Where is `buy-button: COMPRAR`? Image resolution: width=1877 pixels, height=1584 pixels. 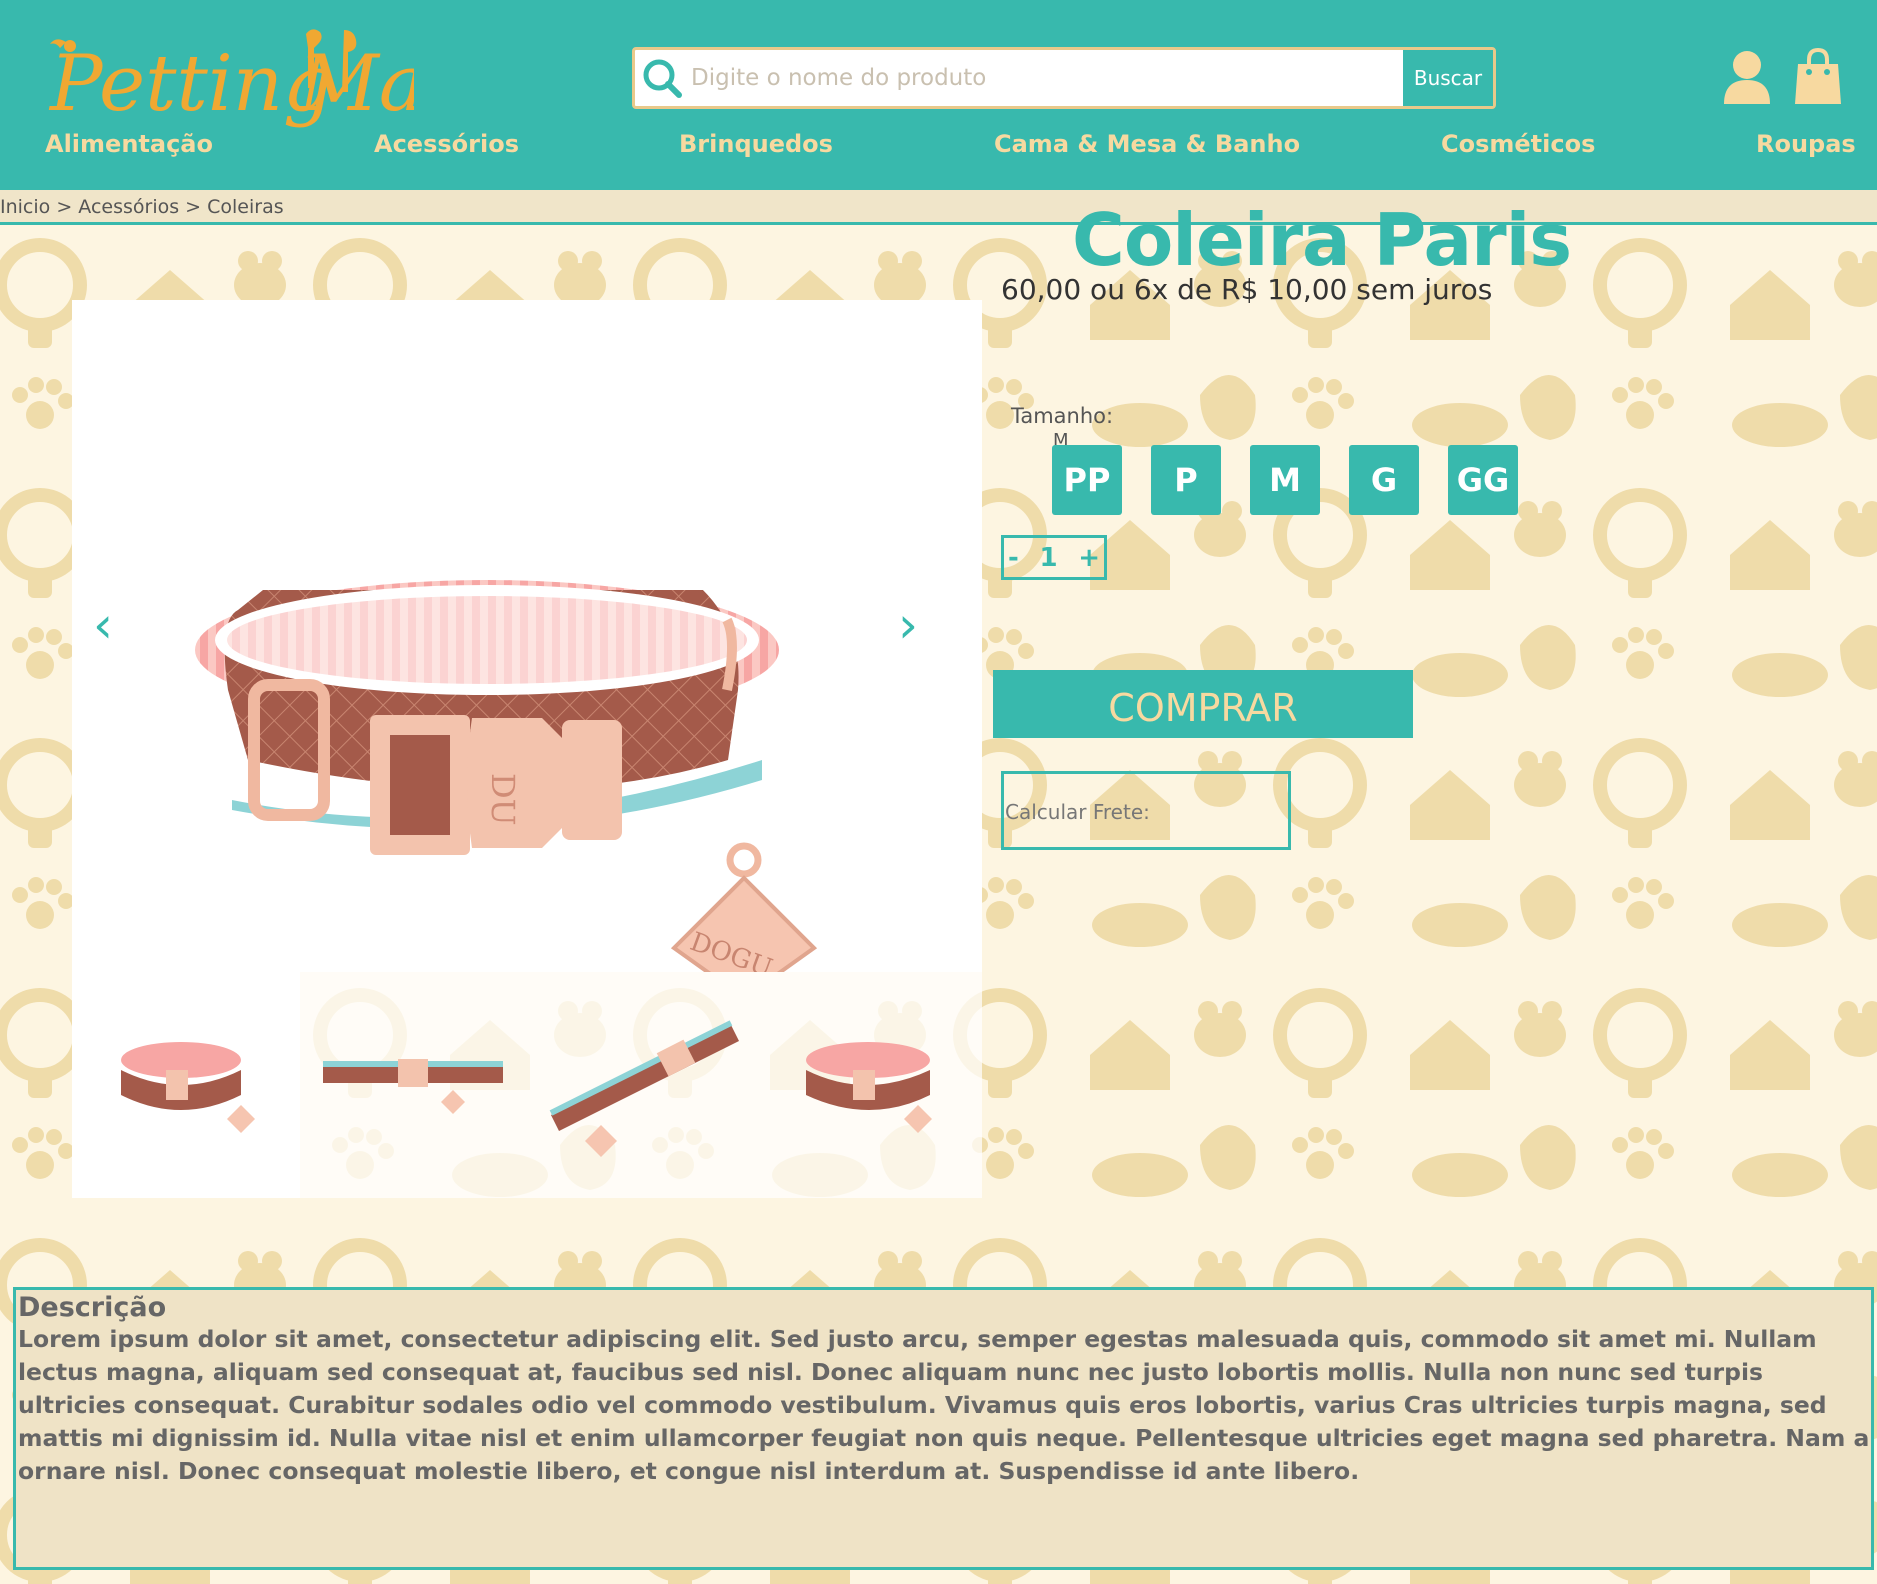 buy-button: COMPRAR is located at coordinates (1203, 704).